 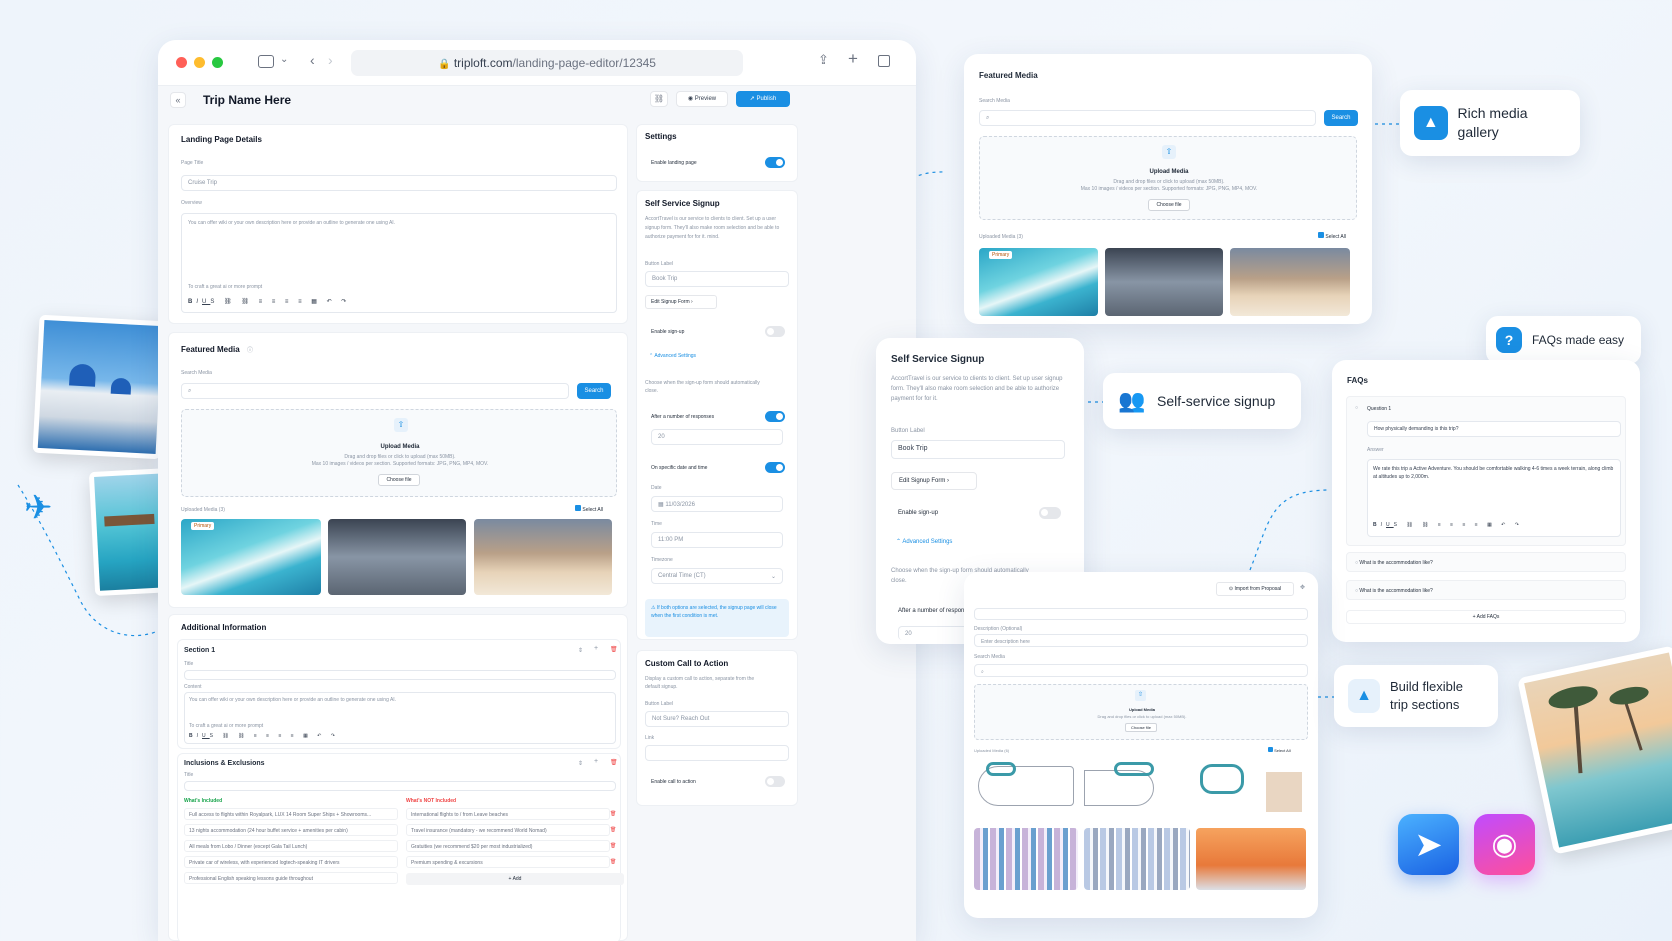 I want to click on back-icon: ‹, so click(x=312, y=60).